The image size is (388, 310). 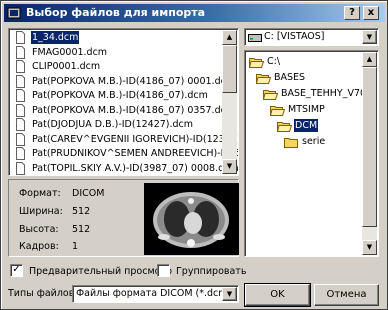 I want to click on help-button: ?, so click(x=352, y=13).